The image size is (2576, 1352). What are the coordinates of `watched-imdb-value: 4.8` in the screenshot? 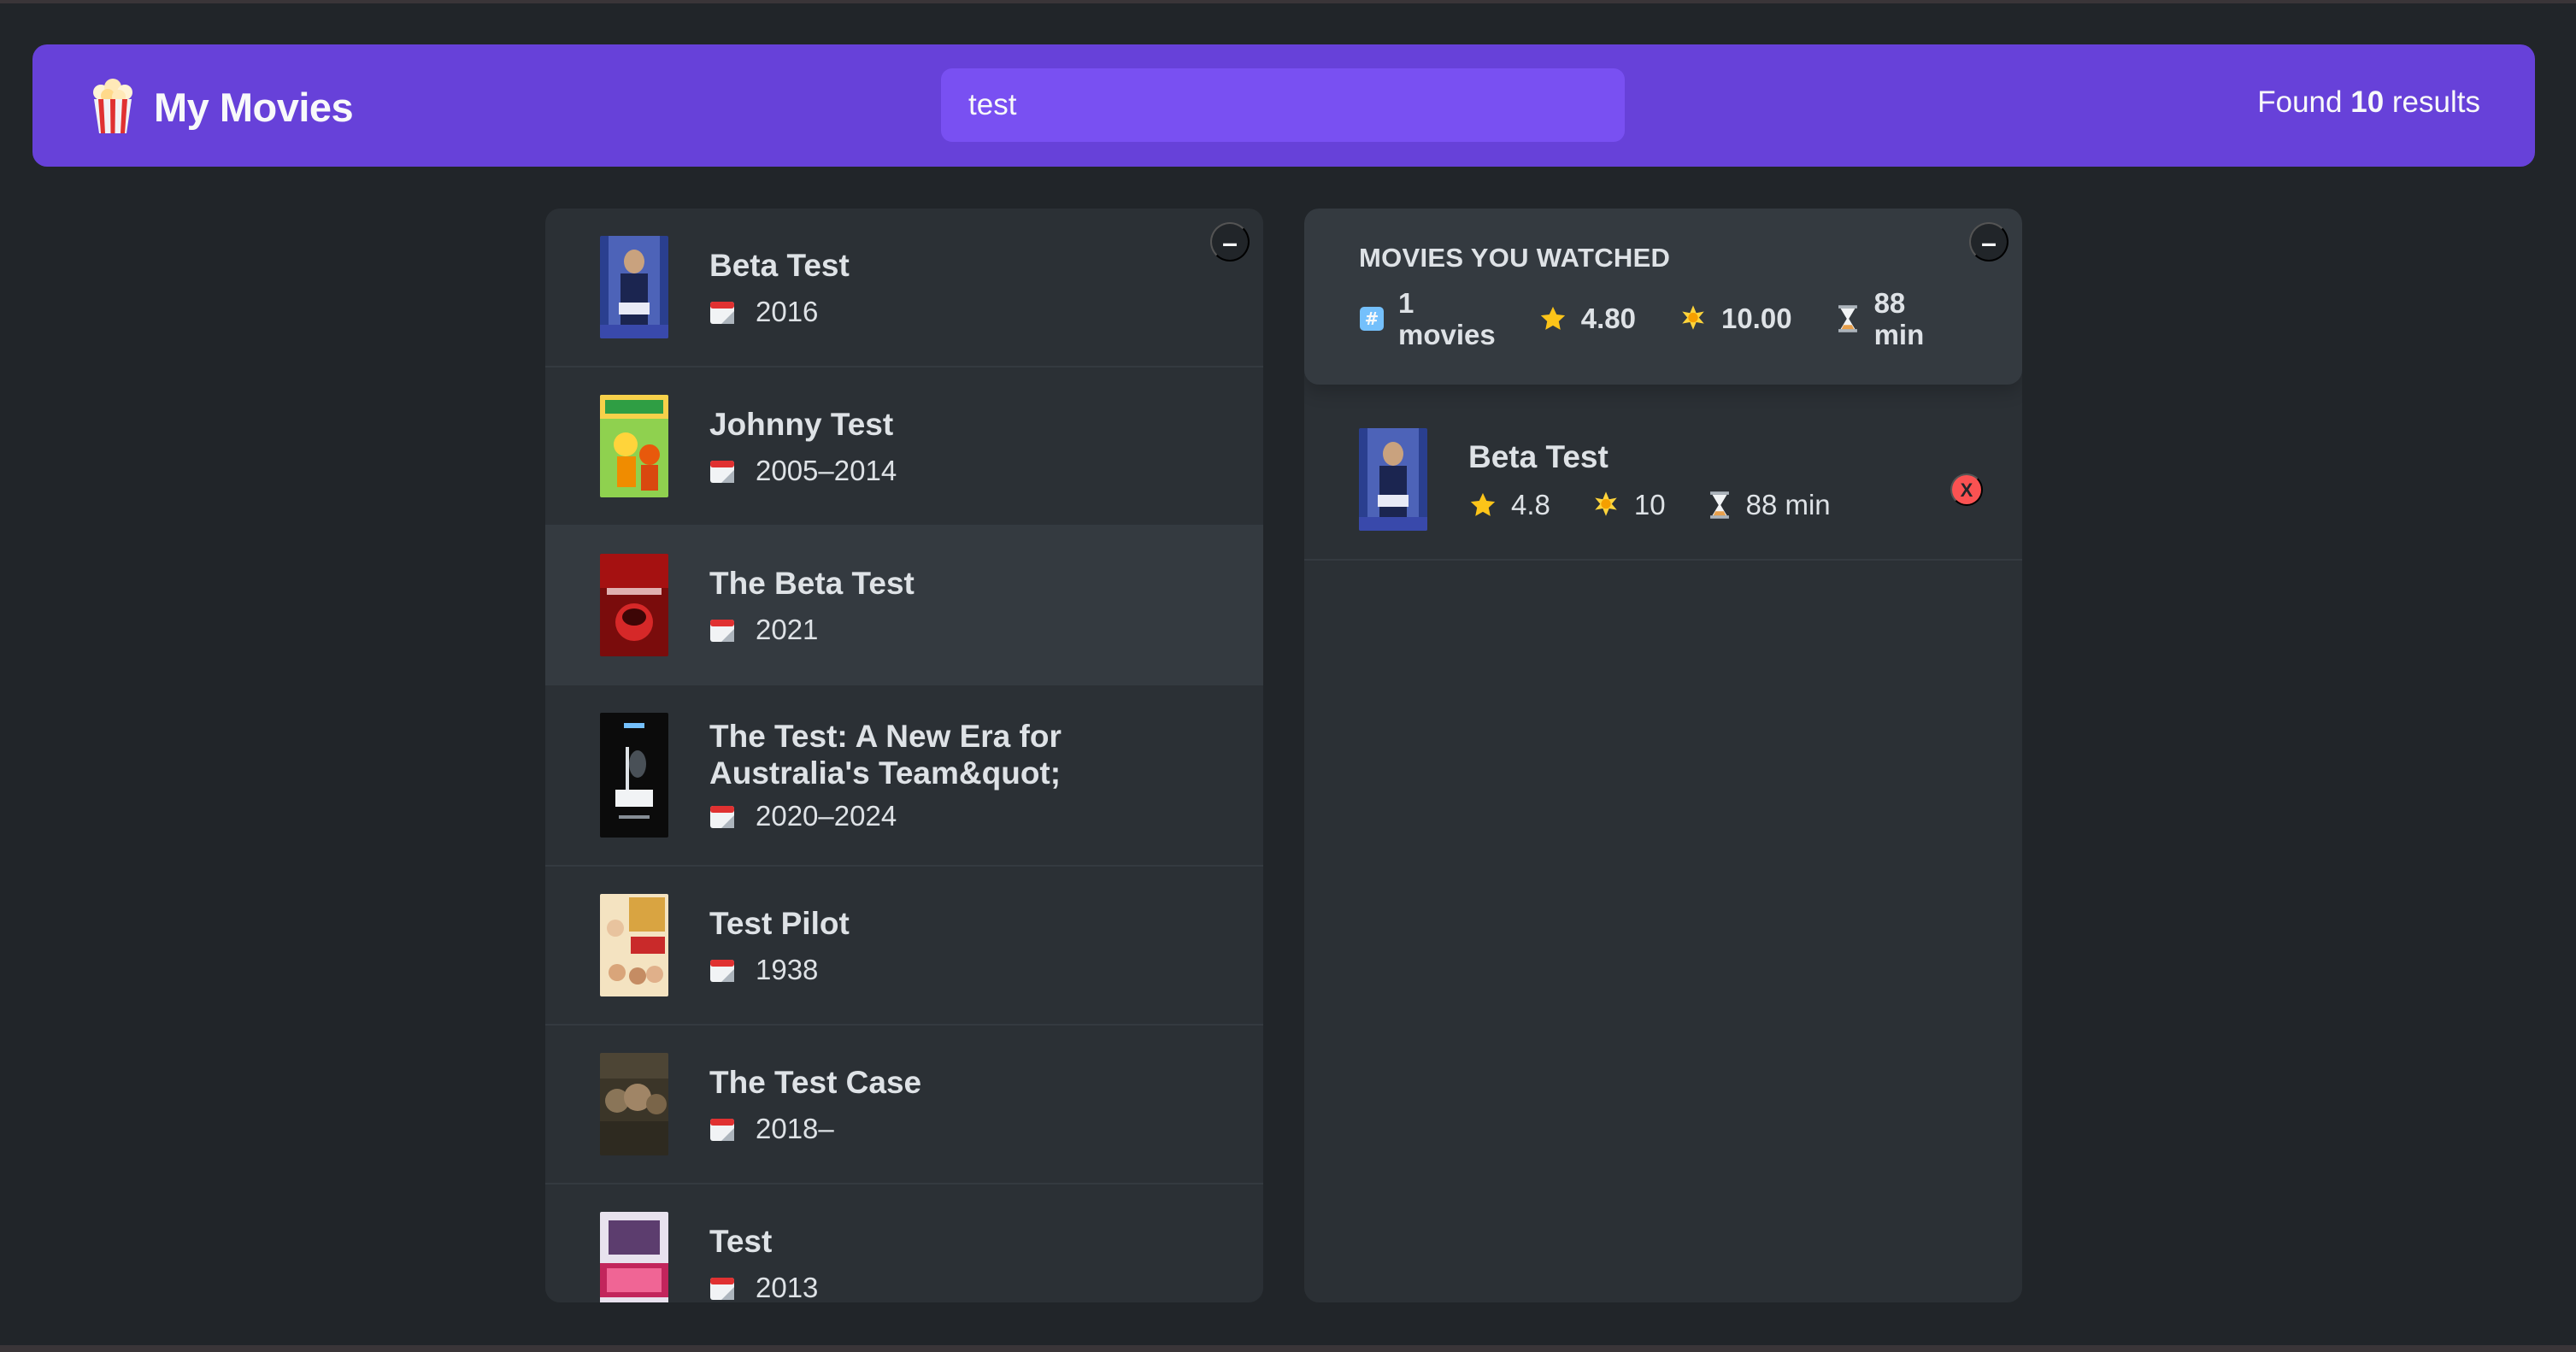 It's located at (1530, 504).